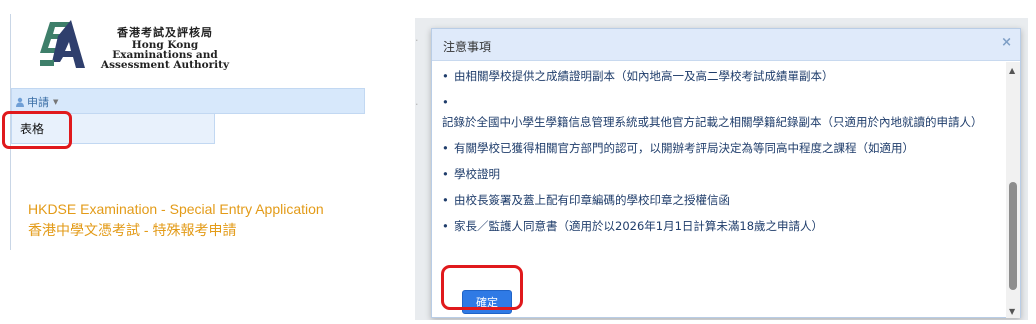  I want to click on form-item-highlight, so click(37, 130).